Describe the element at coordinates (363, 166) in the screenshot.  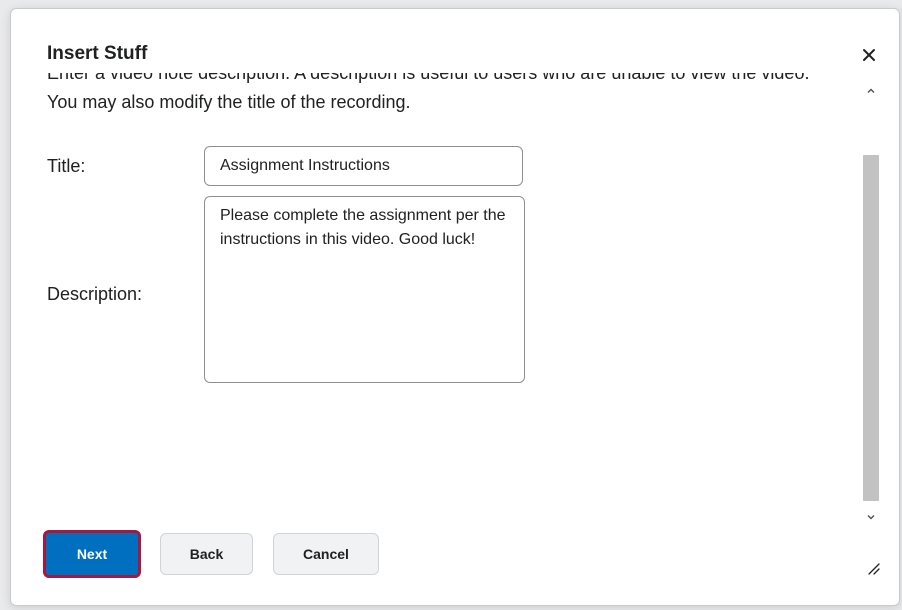
I see `title-input` at that location.